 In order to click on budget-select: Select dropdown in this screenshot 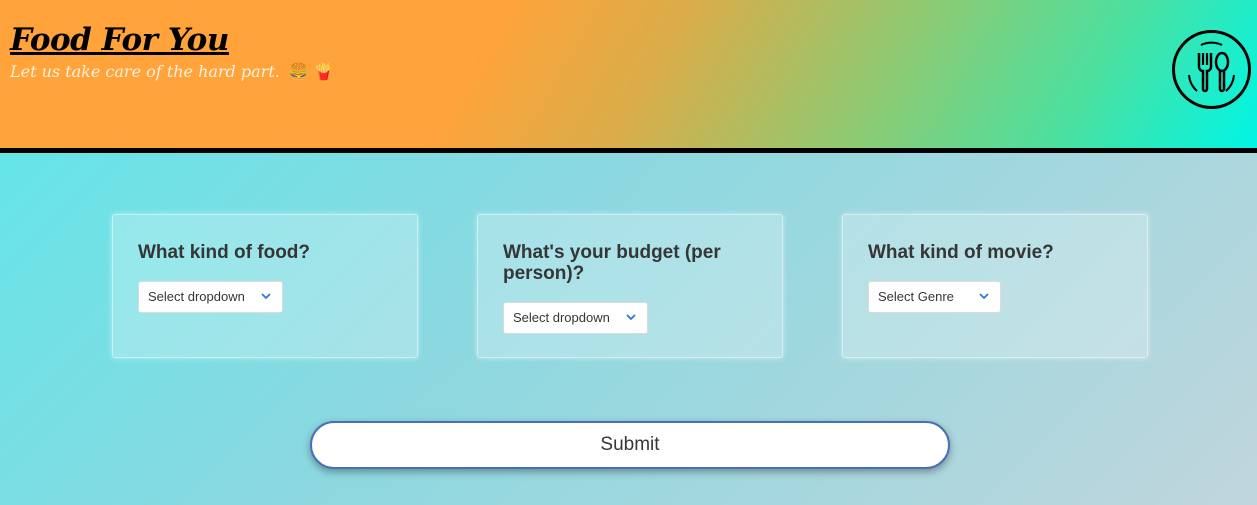, I will do `click(575, 318)`.